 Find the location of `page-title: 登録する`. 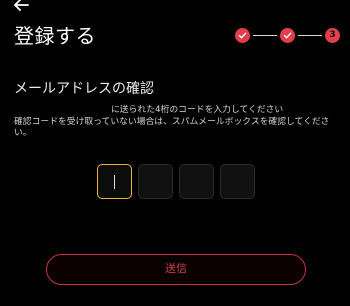

page-title: 登録する is located at coordinates (55, 36).